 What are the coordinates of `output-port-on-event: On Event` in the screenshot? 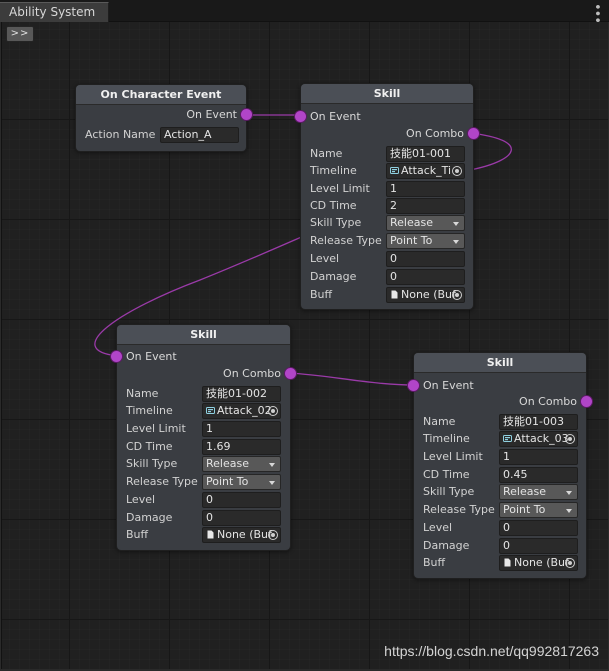 It's located at (164, 115).